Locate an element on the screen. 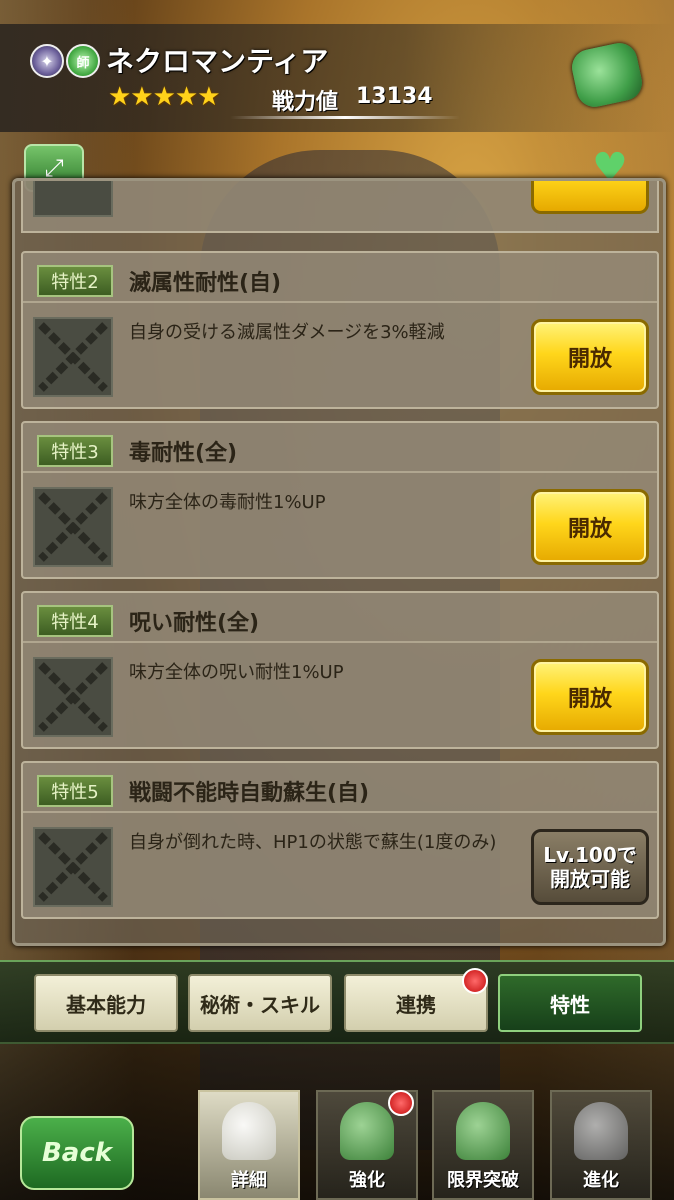 This screenshot has height=1200, width=674. trait-card: 特性2 滅属性耐性(自) 自身の受ける滅属性ダメージを3%軽減 開放 is located at coordinates (340, 330).